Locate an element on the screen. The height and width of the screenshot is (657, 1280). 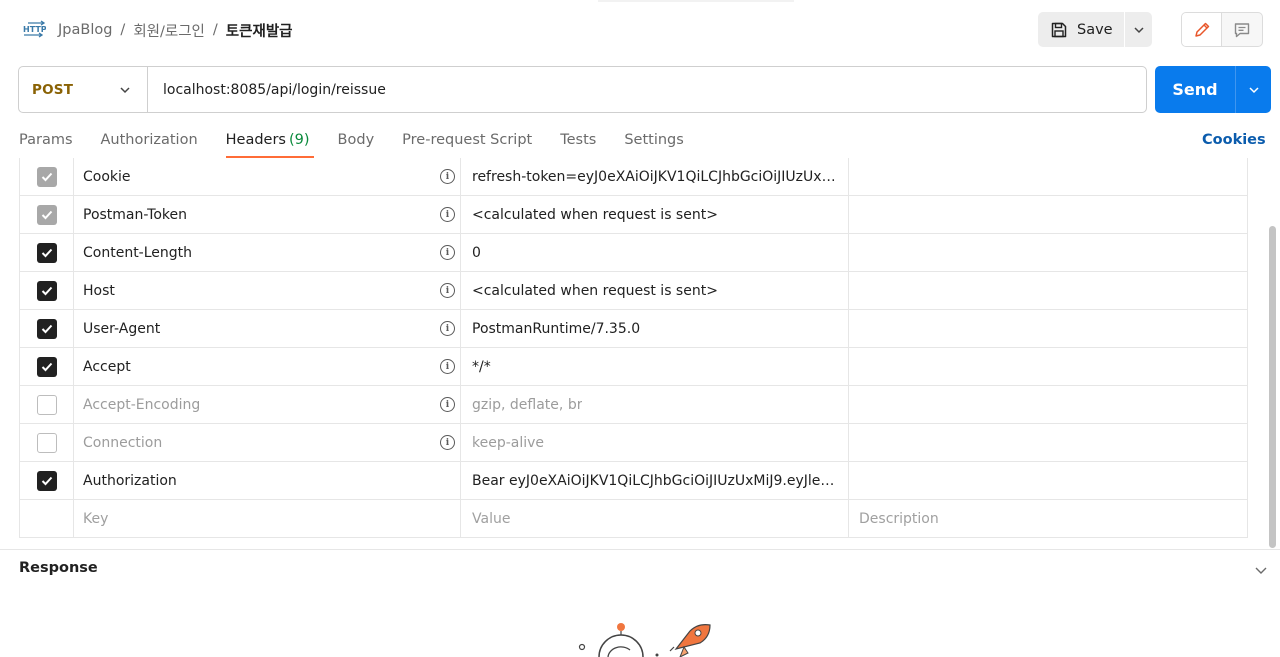
header-row: User-Agent i PostmanRuntime/7.35.0 is located at coordinates (633, 329).